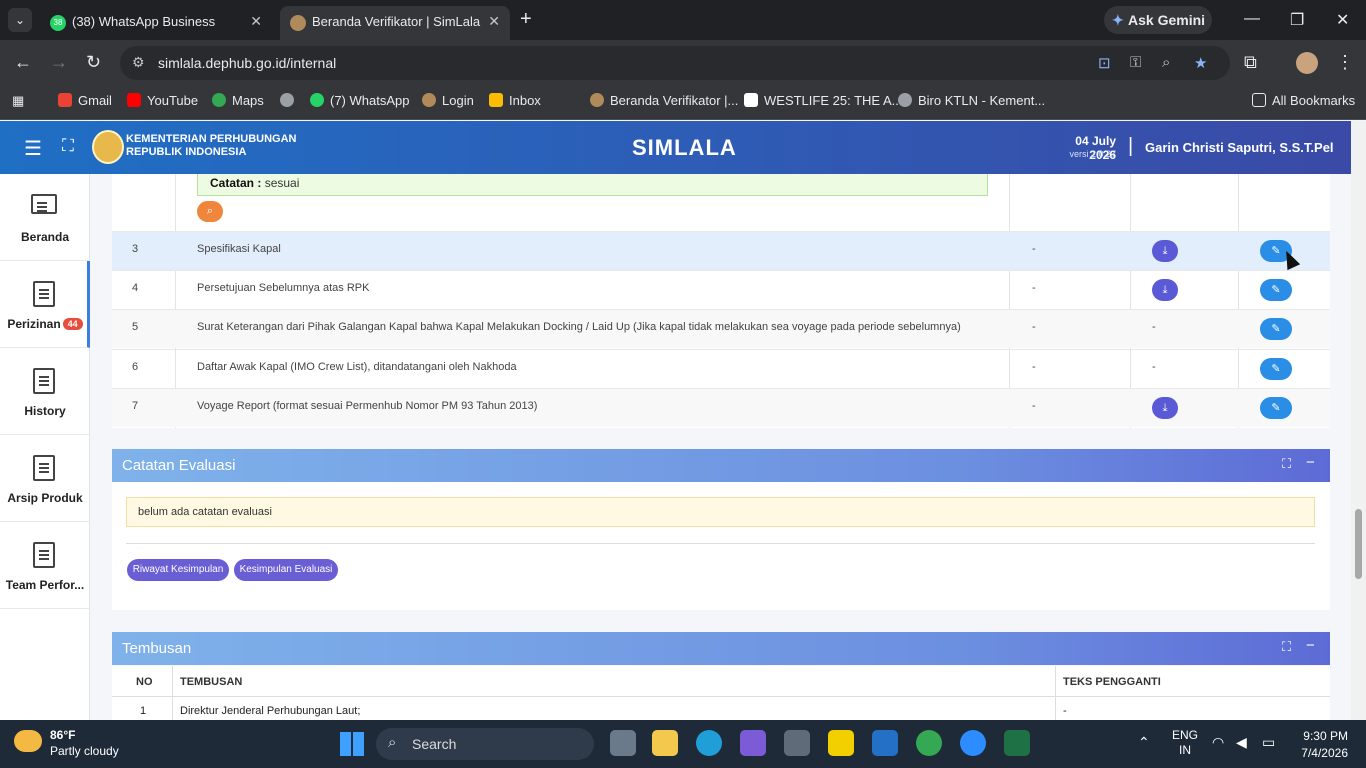  Describe the element at coordinates (1307, 63) in the screenshot. I see `profile-avatar` at that location.